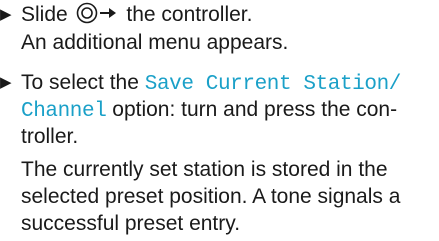 The width and height of the screenshot is (439, 241). Describe the element at coordinates (64, 111) in the screenshot. I see `option-name-part-2: Channel` at that location.